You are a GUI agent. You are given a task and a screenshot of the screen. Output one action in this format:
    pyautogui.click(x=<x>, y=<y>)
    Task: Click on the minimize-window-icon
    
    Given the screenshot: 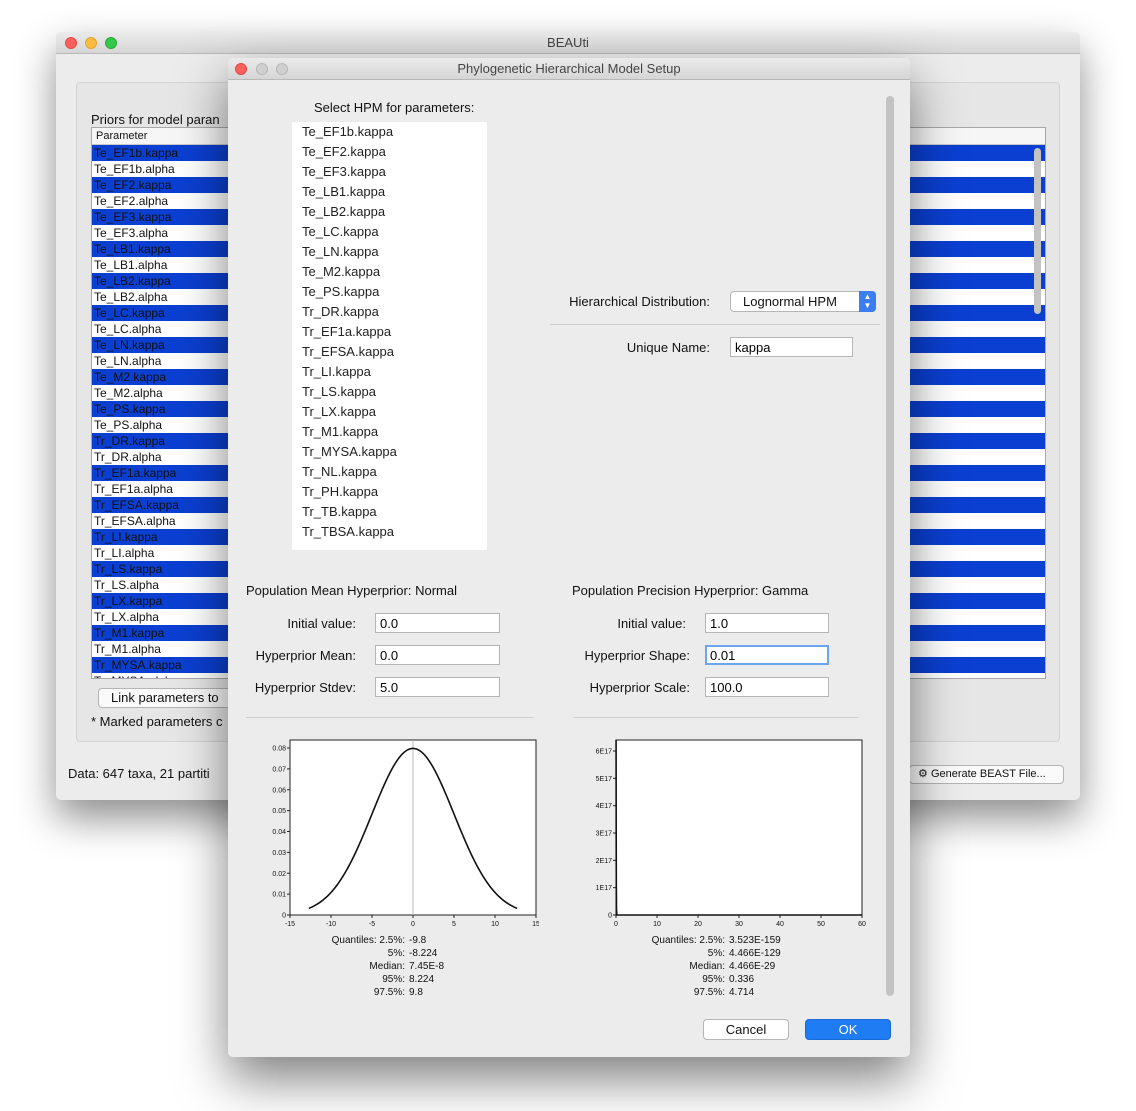 What is the action you would take?
    pyautogui.click(x=91, y=43)
    